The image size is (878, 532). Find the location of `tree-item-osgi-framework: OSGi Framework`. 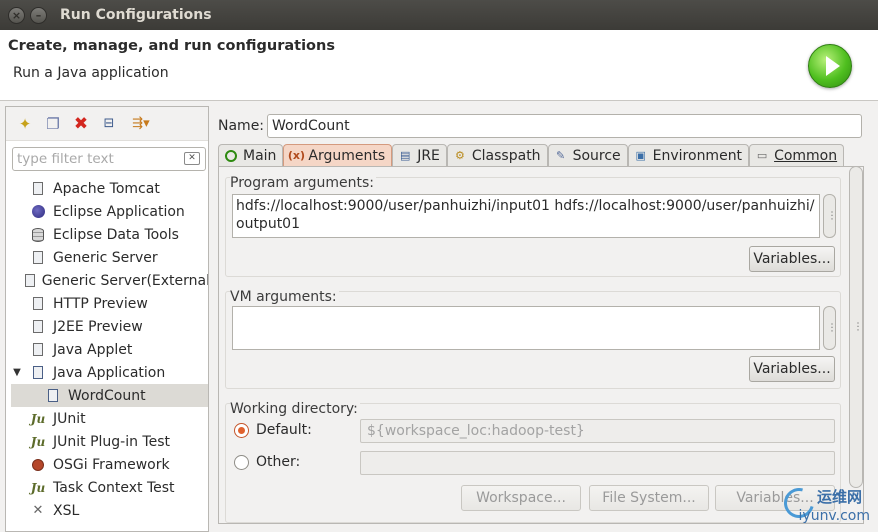

tree-item-osgi-framework: OSGi Framework is located at coordinates (107, 464).